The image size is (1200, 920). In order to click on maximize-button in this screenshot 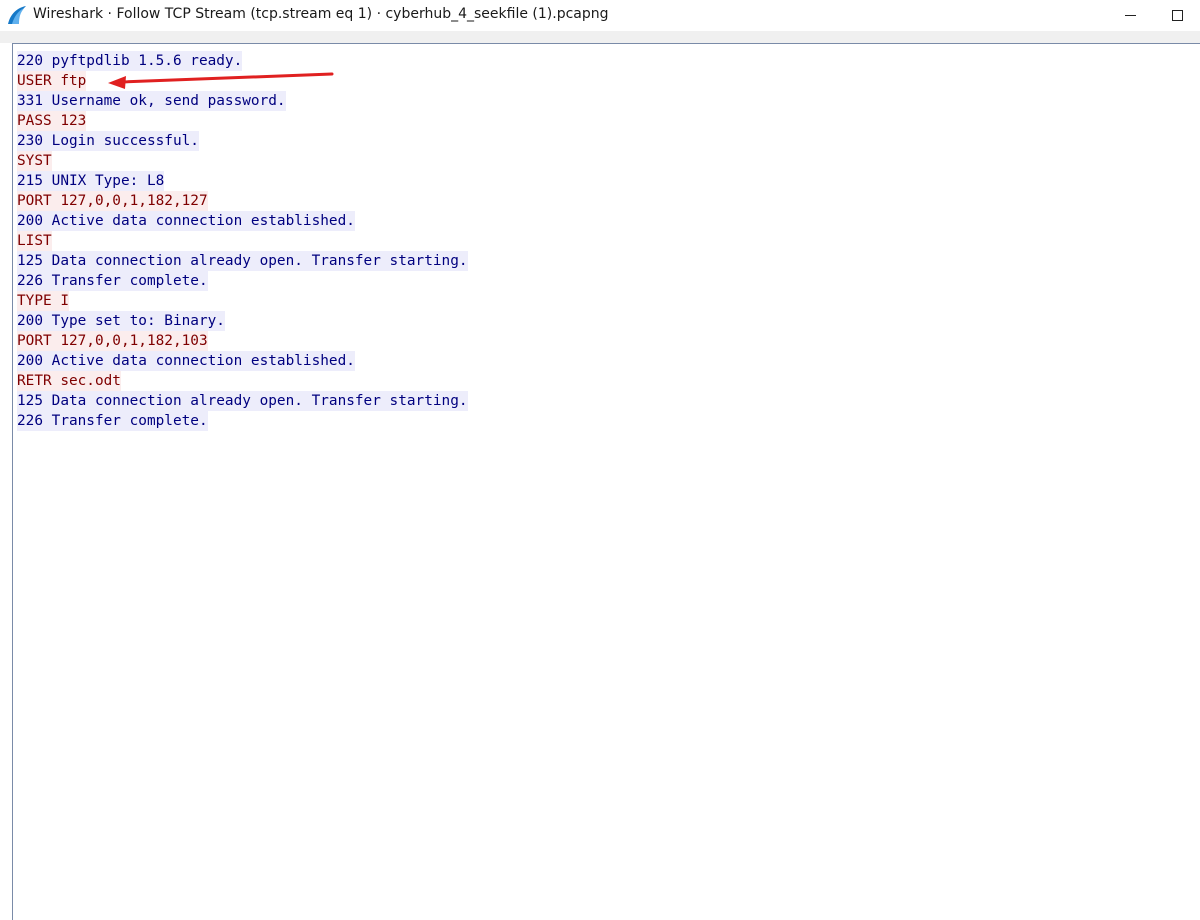, I will do `click(1177, 15)`.